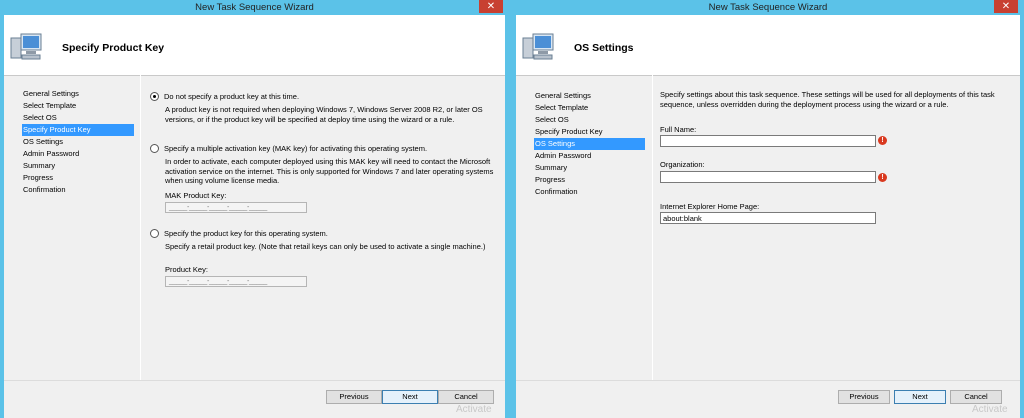 Image resolution: width=1024 pixels, height=418 pixels. Describe the element at coordinates (768, 218) in the screenshot. I see `ie-home-page-input: about:blank` at that location.